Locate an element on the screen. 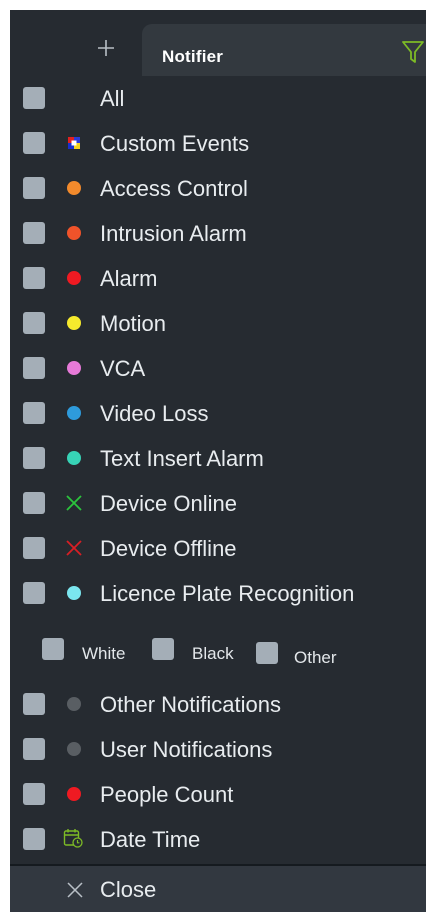 The image size is (426, 912). plate-color-label: White is located at coordinates (104, 653).